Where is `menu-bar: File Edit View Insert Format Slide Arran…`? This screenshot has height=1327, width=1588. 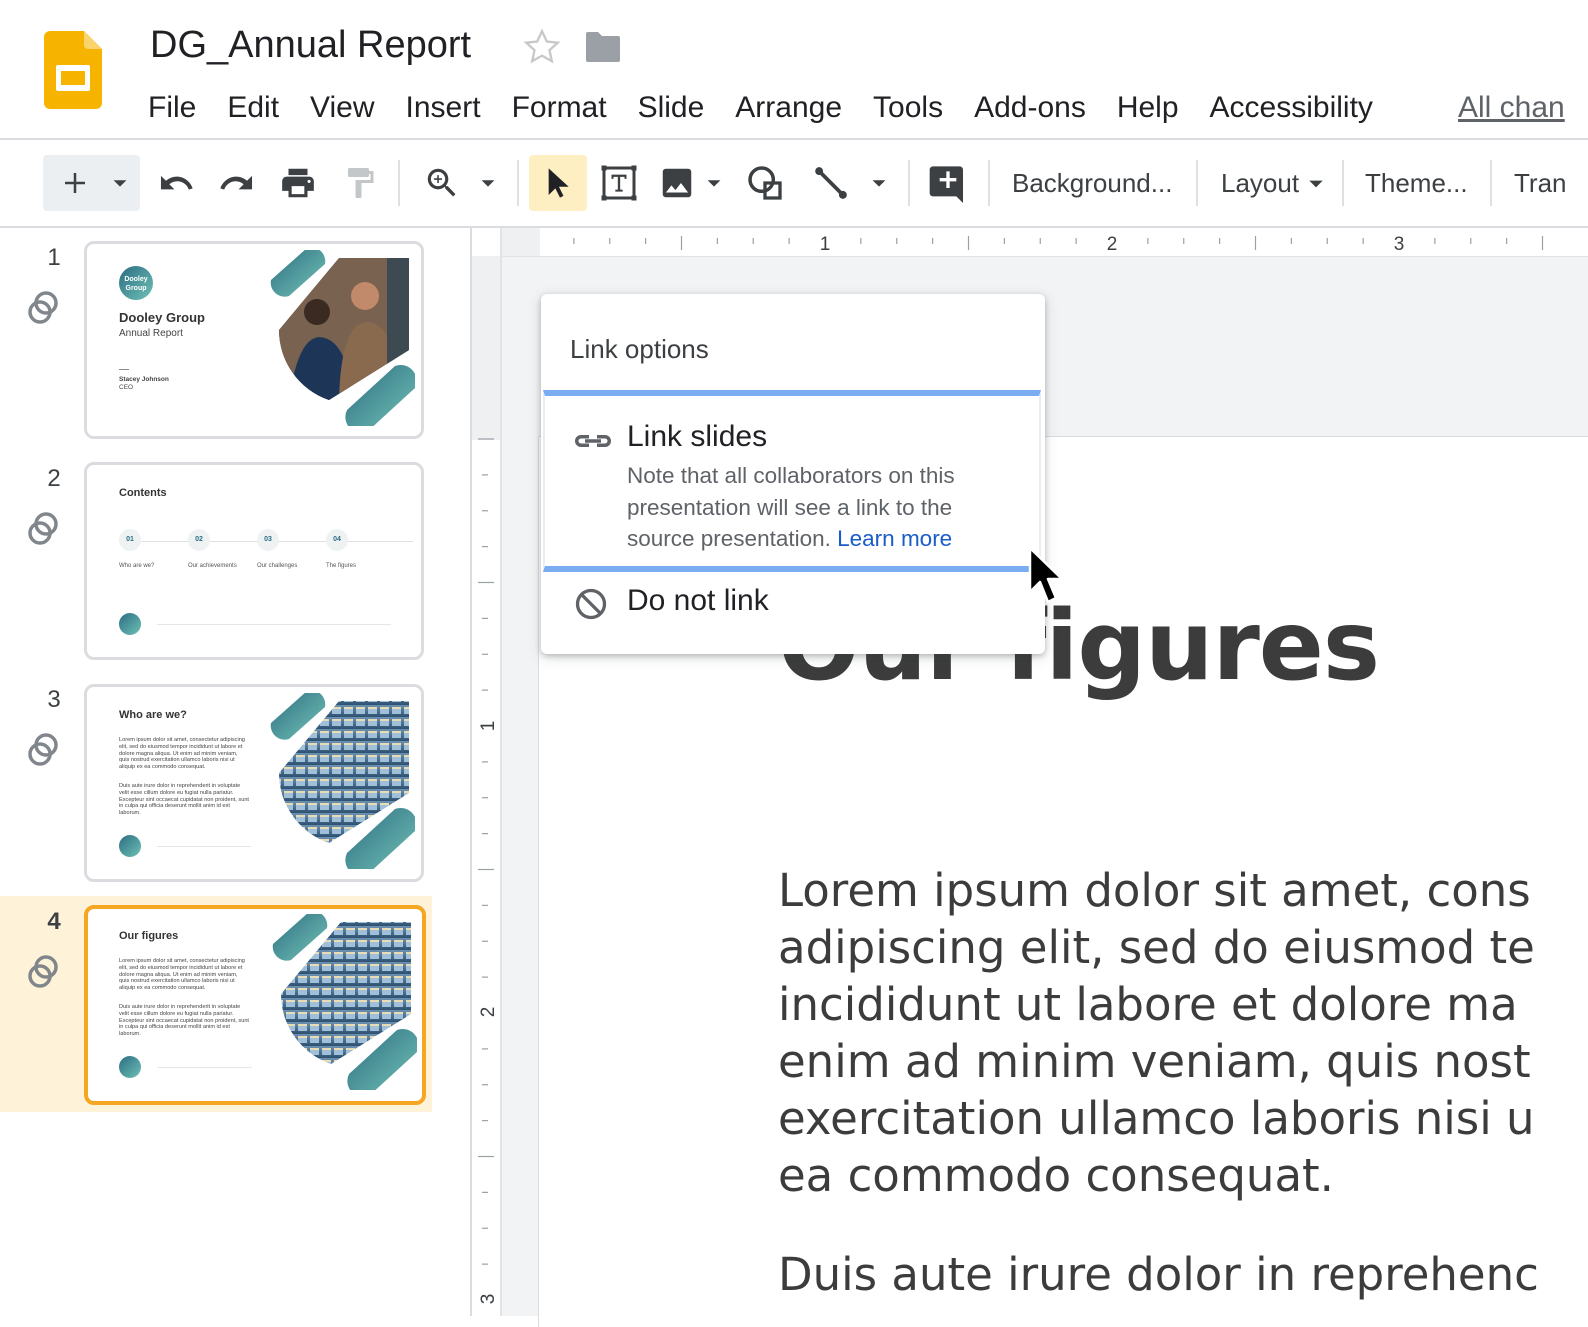 menu-bar: File Edit View Insert Format Slide Arran… is located at coordinates (760, 108).